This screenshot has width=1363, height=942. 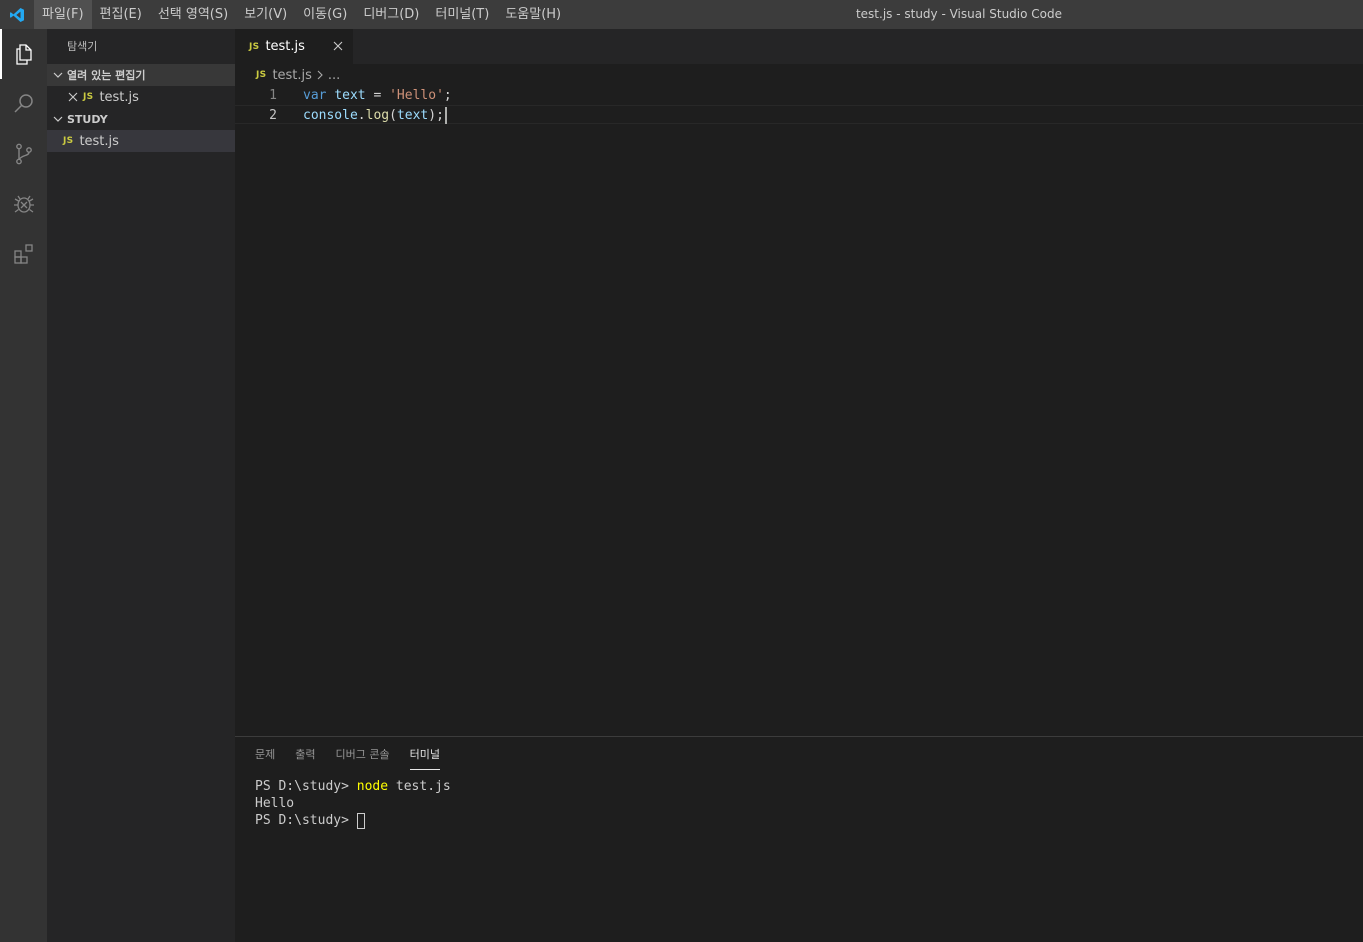 I want to click on chevron-right-icon, so click(x=320, y=75).